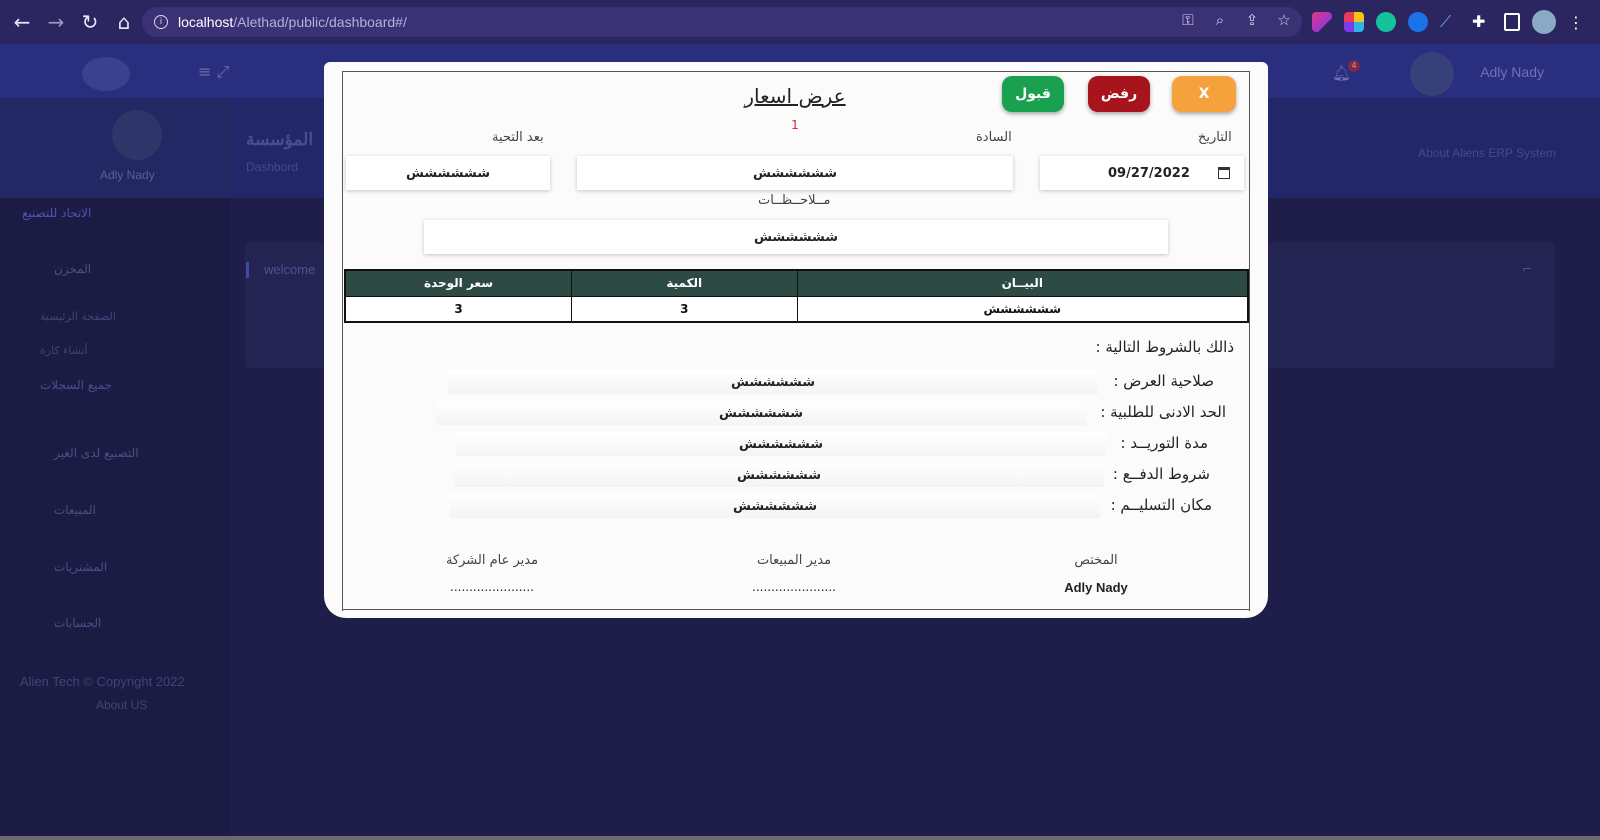 The width and height of the screenshot is (1600, 840). Describe the element at coordinates (77, 623) in the screenshot. I see `sidebar-item-accounts: الحسابات` at that location.